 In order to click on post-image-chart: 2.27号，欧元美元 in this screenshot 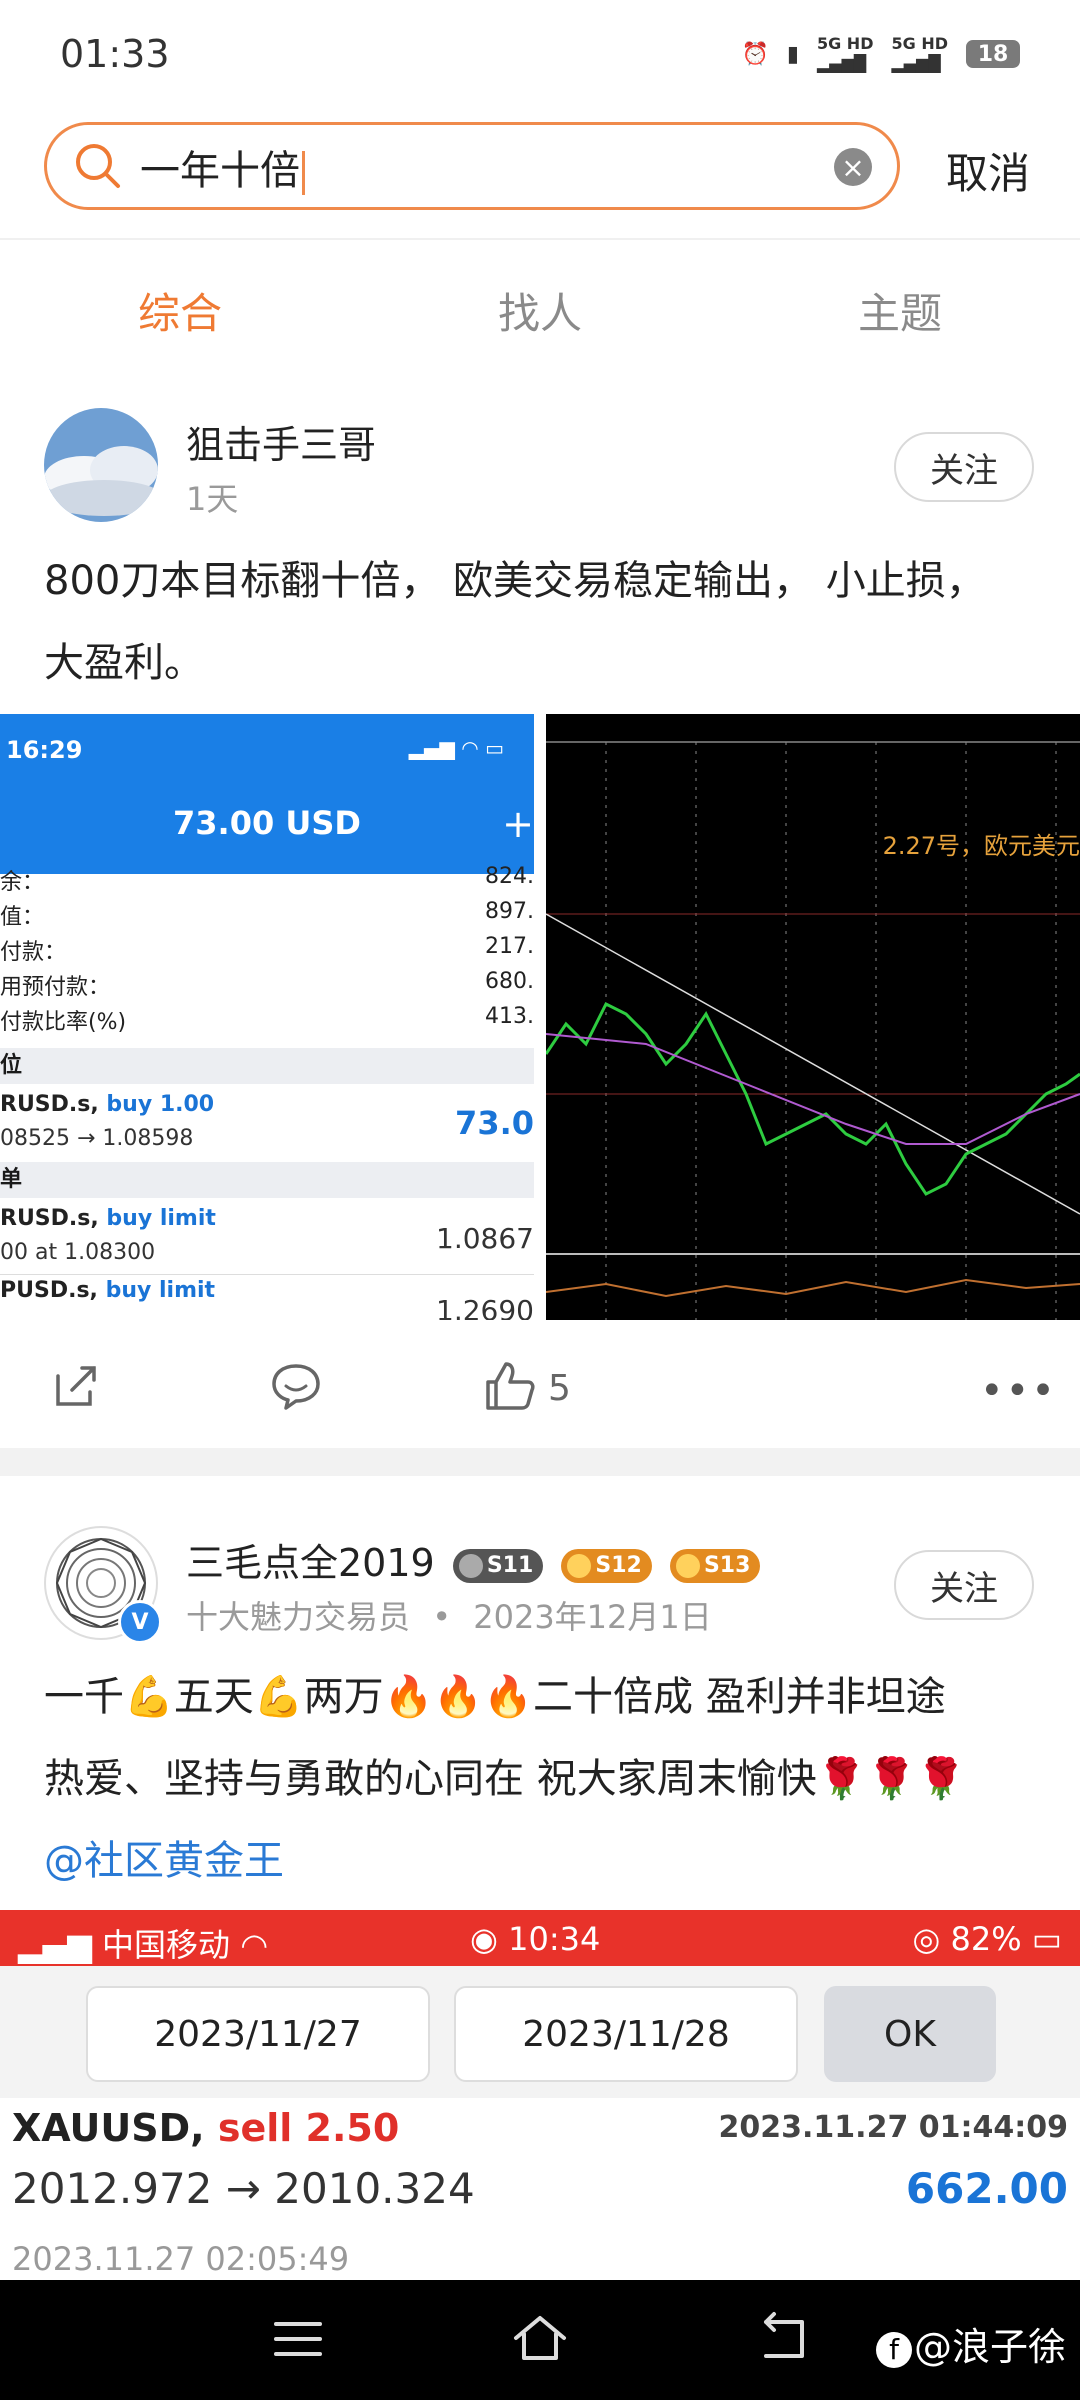, I will do `click(813, 1017)`.